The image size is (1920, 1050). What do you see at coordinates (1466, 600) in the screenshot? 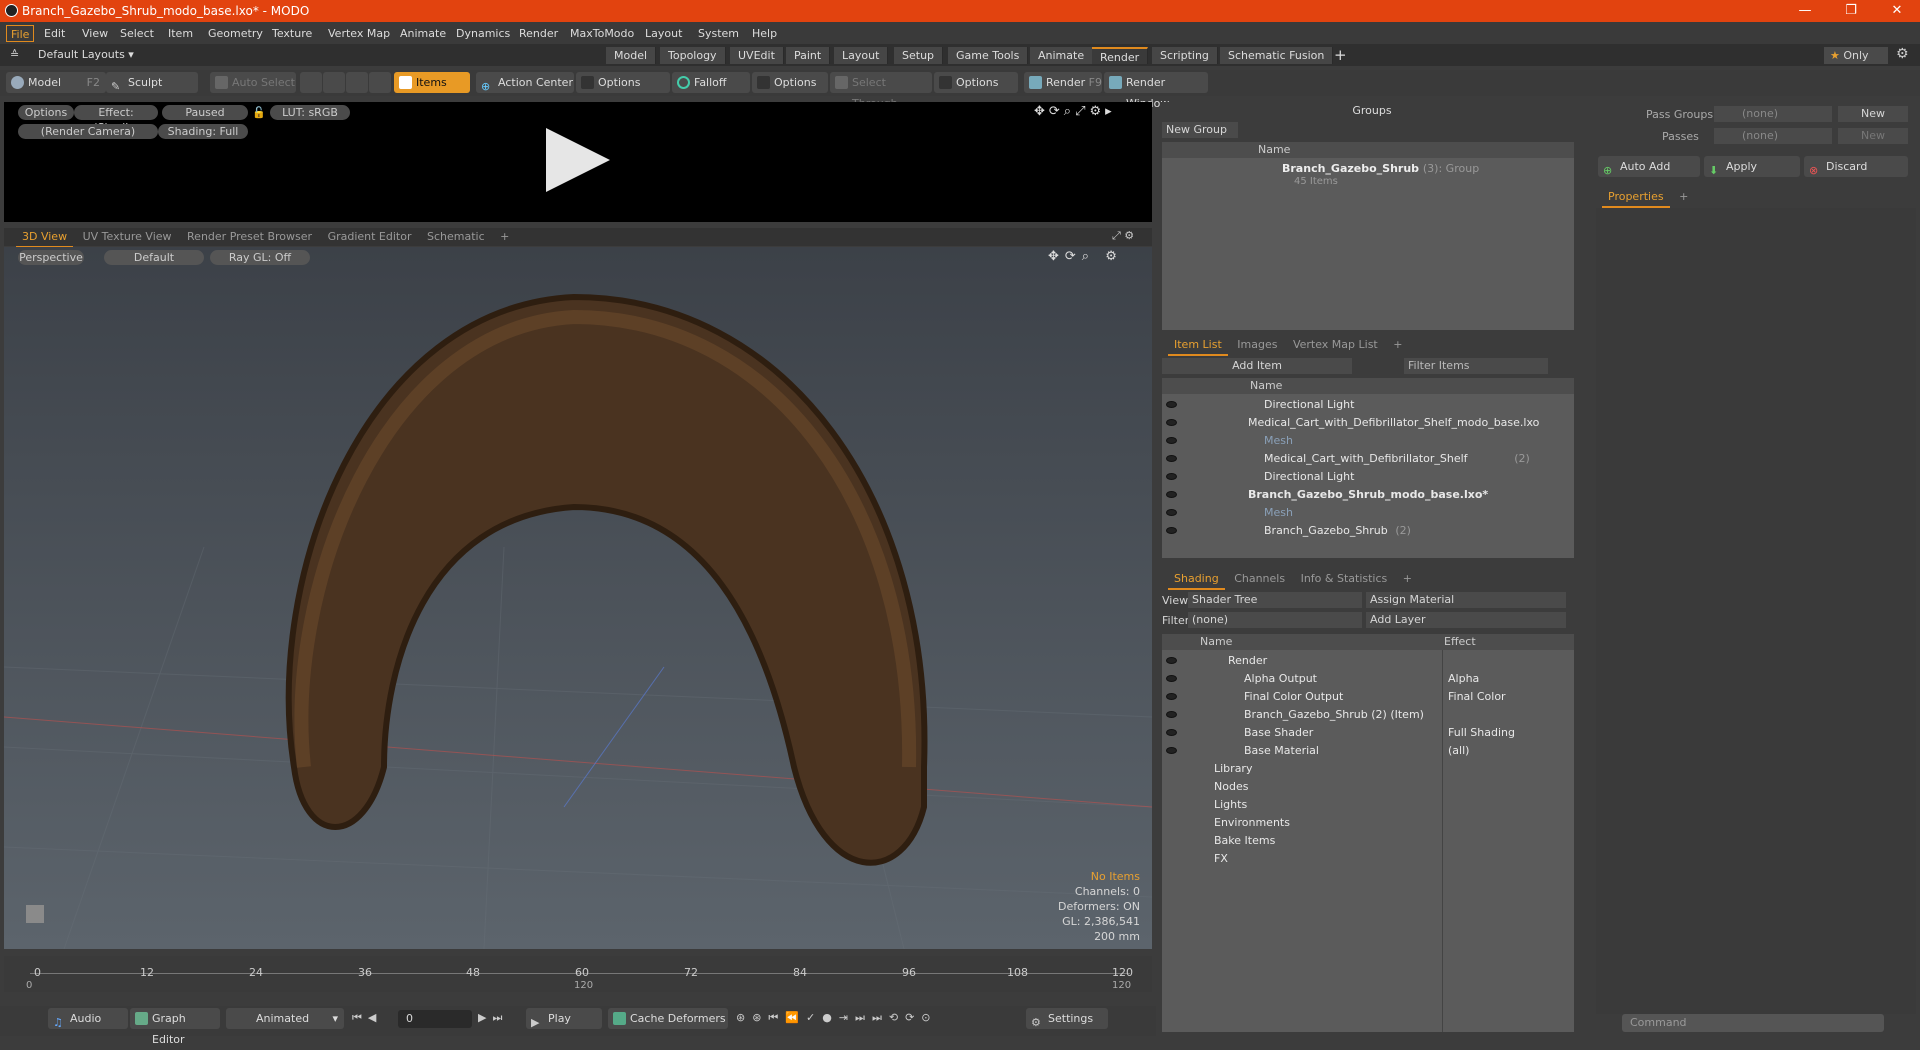
I see `assign-material-button: Assign Material` at bounding box center [1466, 600].